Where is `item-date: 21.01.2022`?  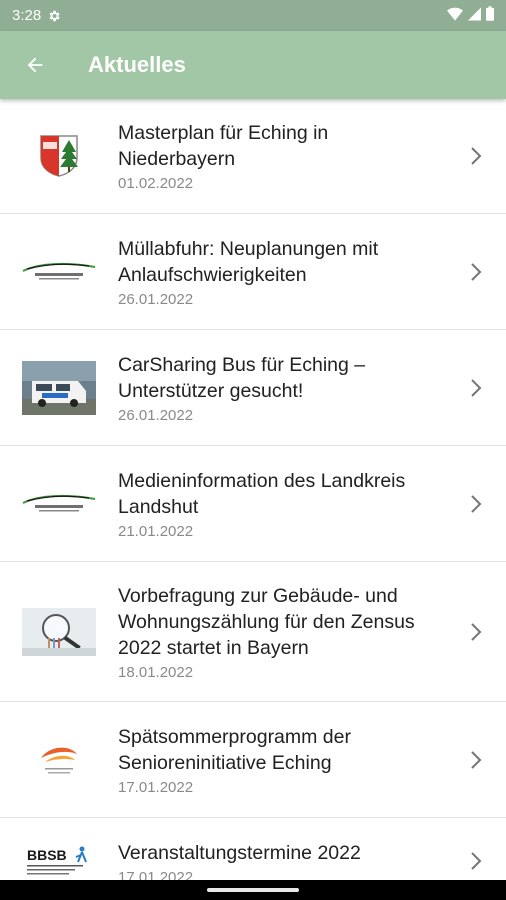 item-date: 21.01.2022 is located at coordinates (156, 531).